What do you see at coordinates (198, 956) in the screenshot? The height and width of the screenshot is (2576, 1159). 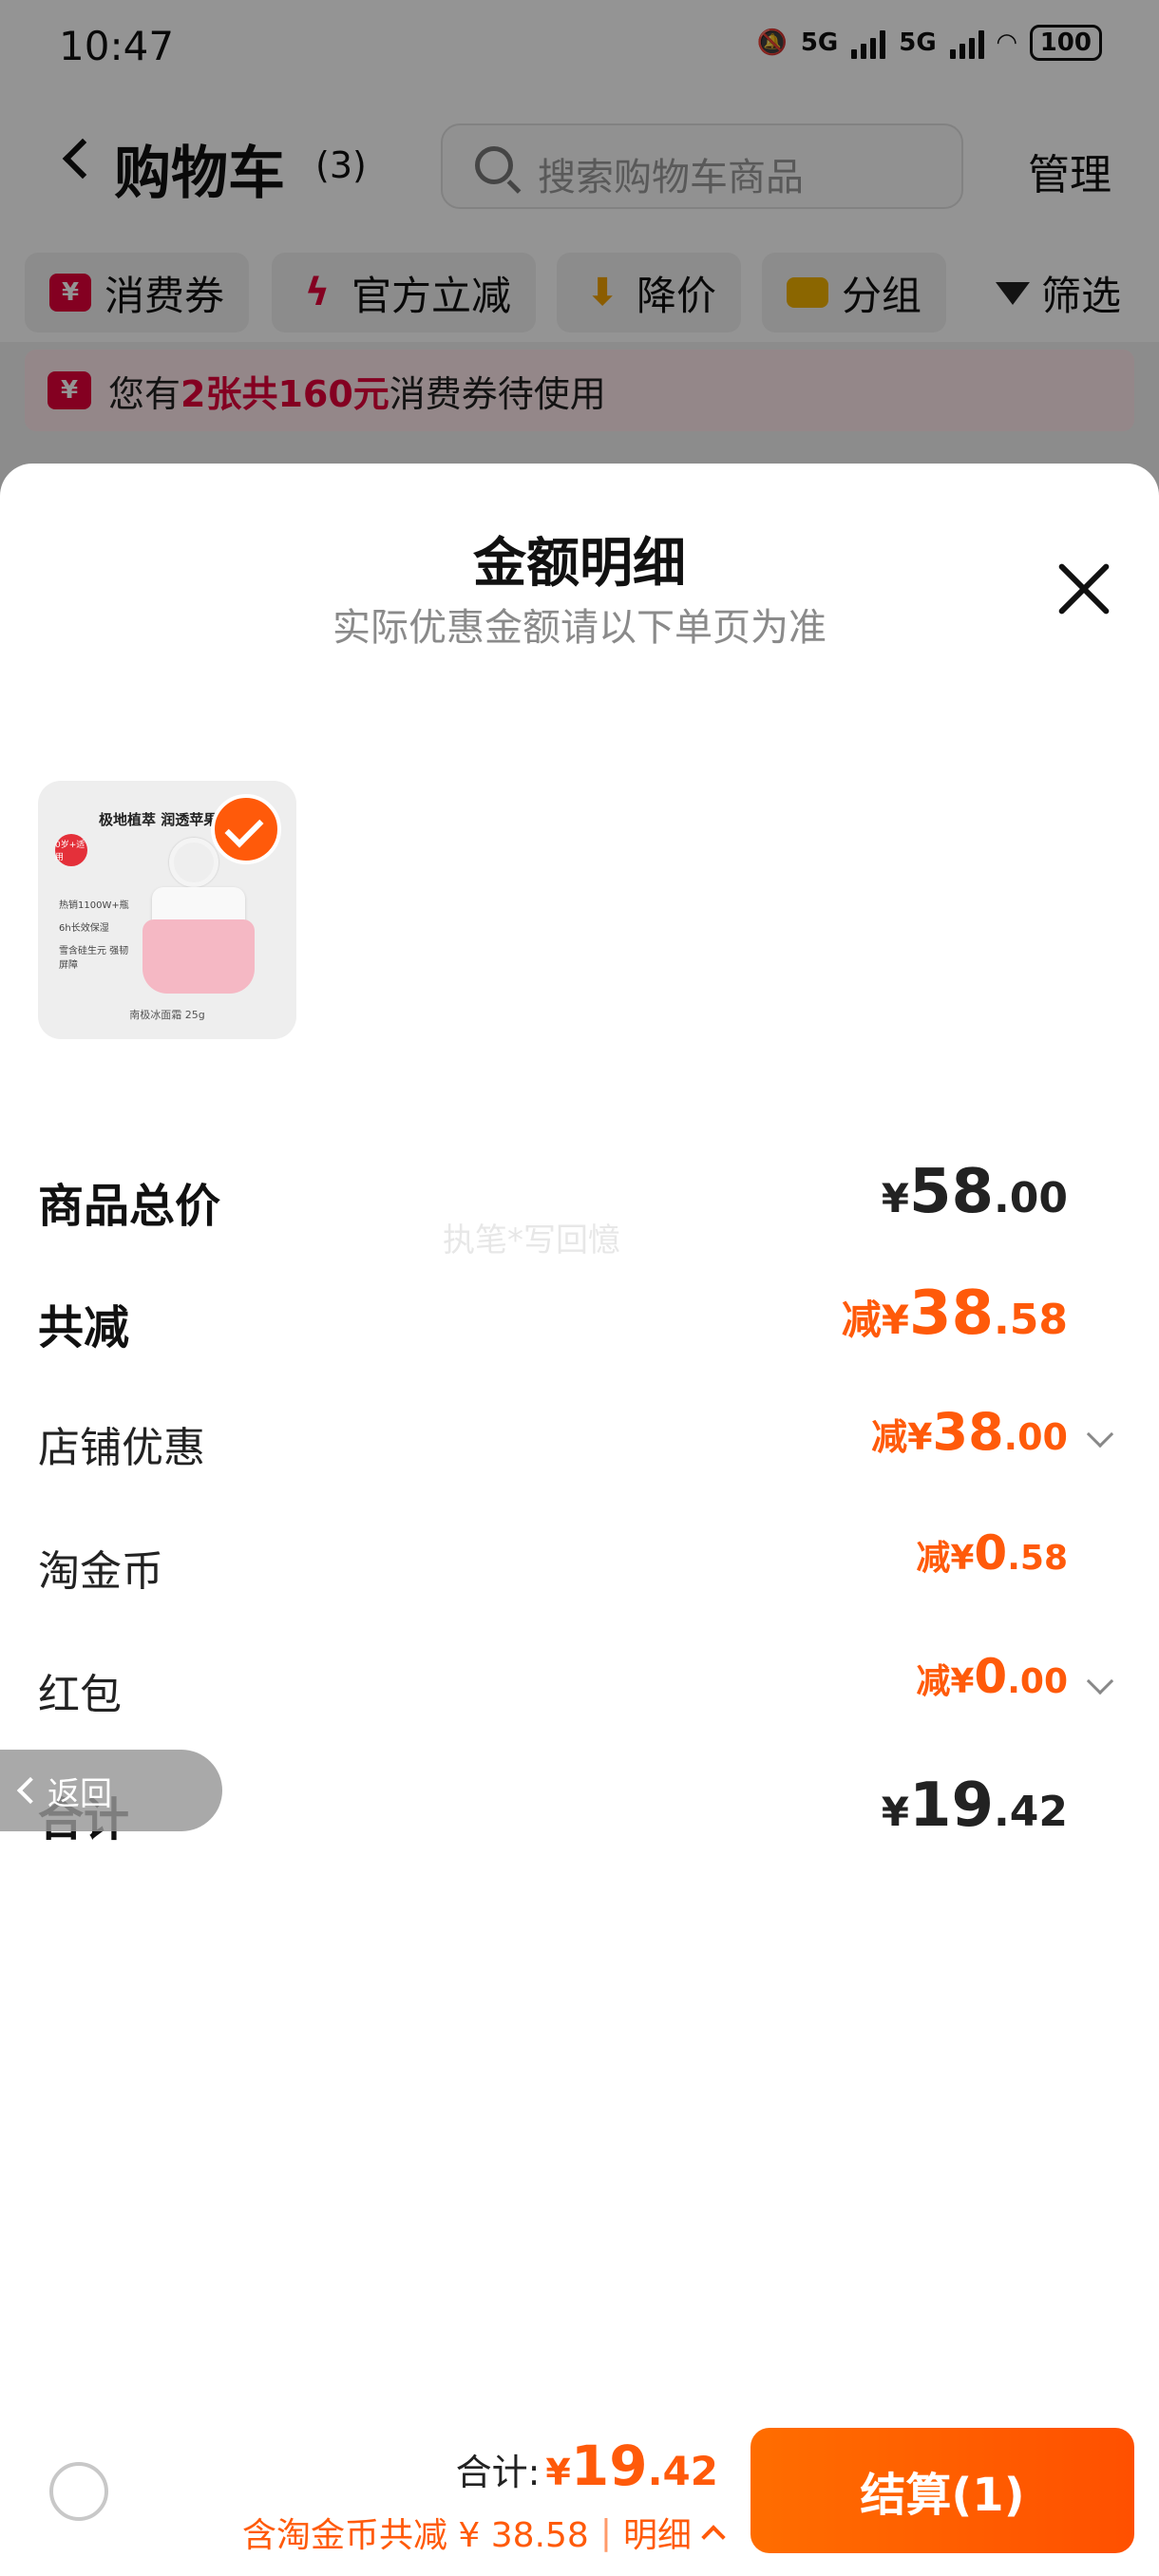 I see `jar-body` at bounding box center [198, 956].